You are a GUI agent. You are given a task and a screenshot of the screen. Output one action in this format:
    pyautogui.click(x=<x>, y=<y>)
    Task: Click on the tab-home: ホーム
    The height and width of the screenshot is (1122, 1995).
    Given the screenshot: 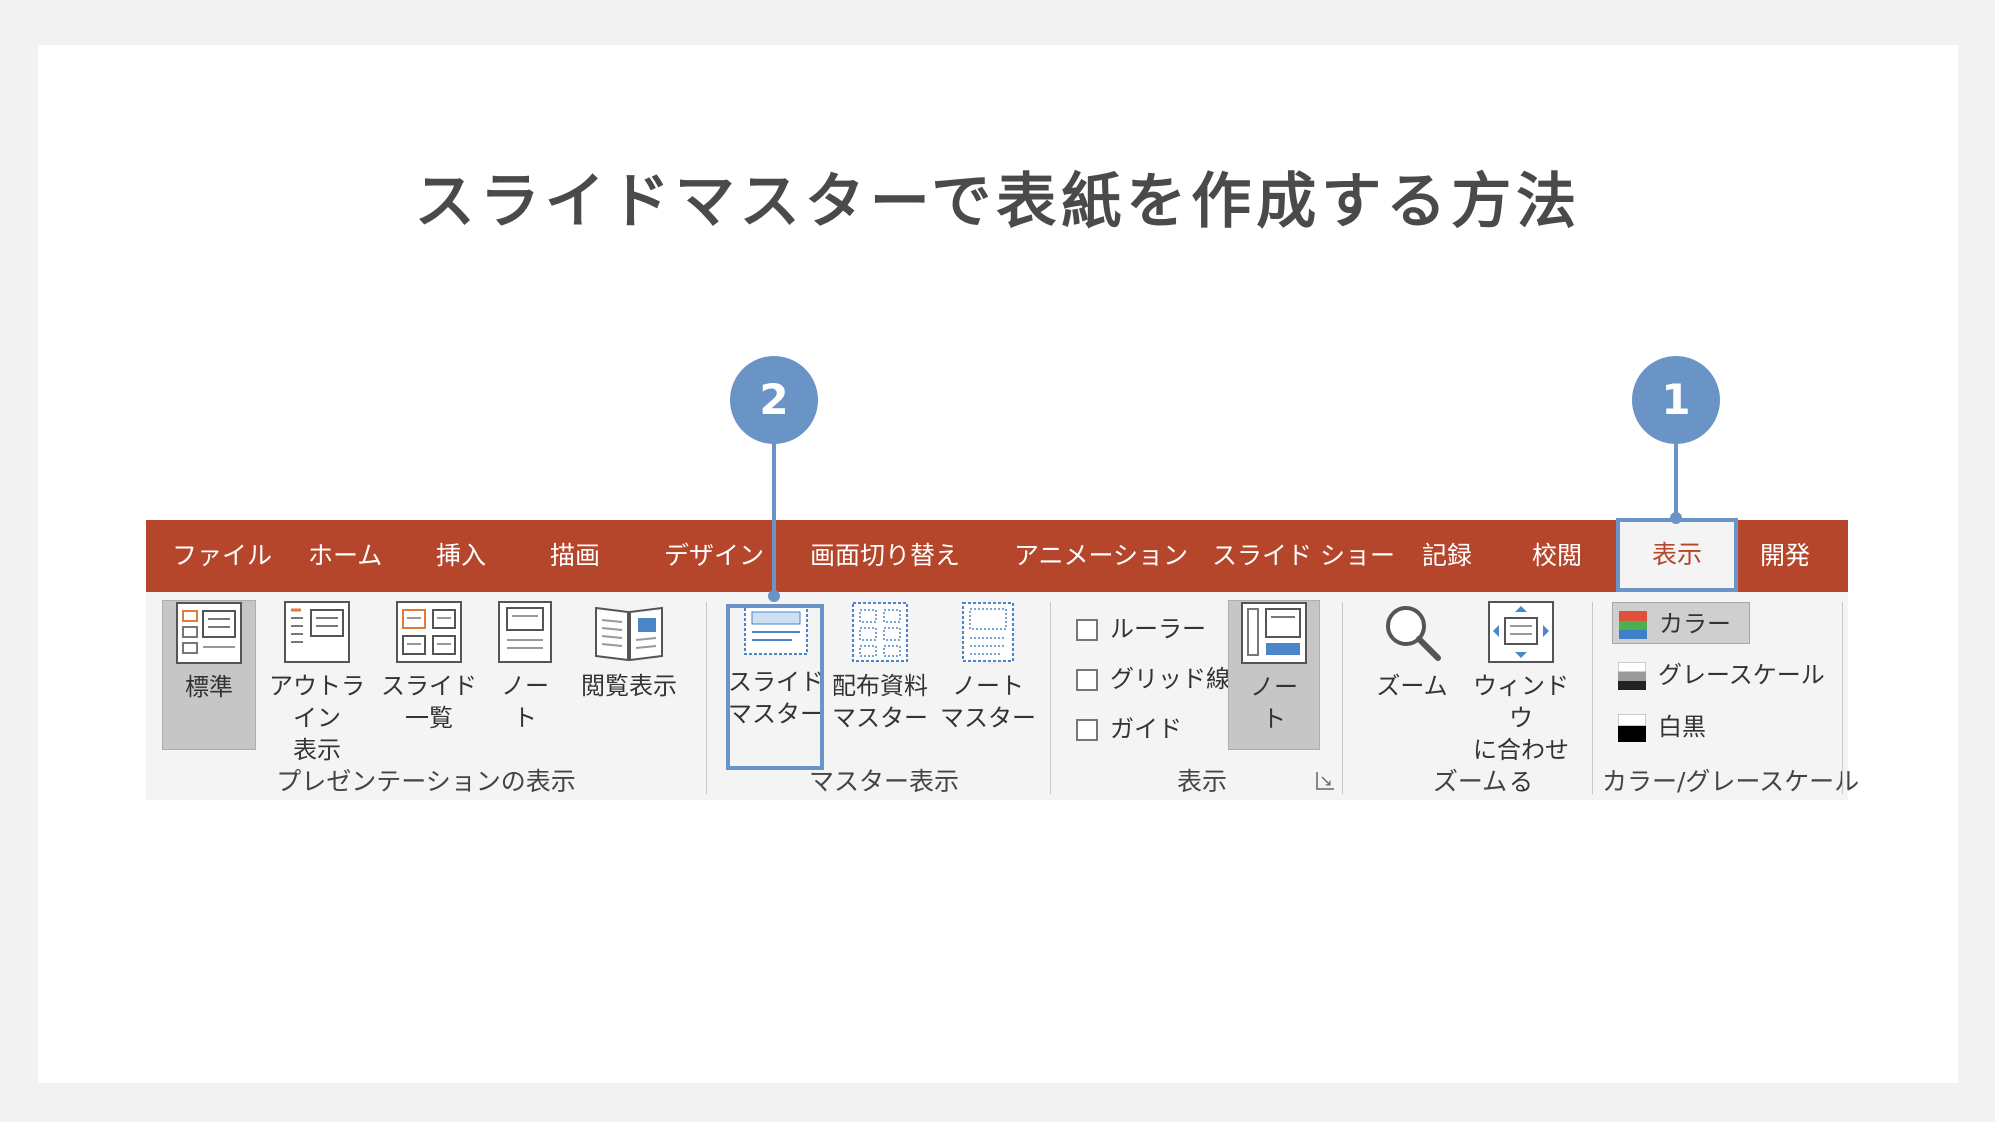 What is the action you would take?
    pyautogui.click(x=345, y=556)
    